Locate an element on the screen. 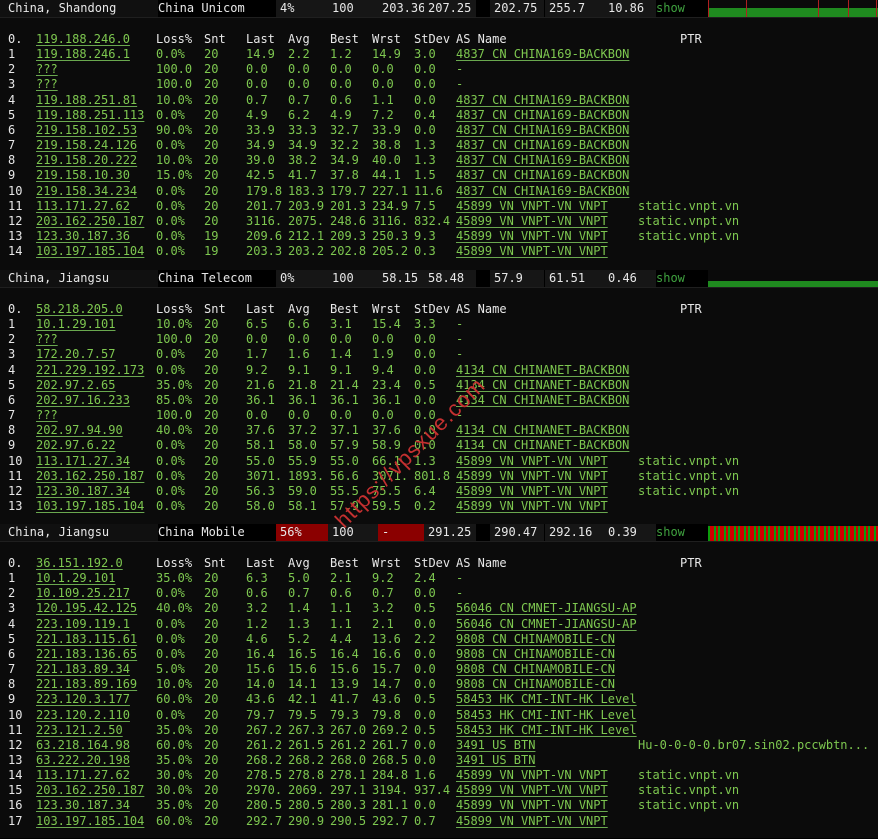 Image resolution: width=878 pixels, height=839 pixels. hop-ip: 221.183.89.34 is located at coordinates (83, 669).